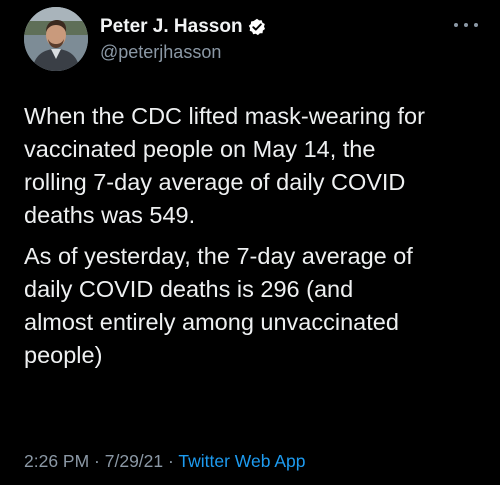  I want to click on tweet-meta: 2:26 PM · 7/29/21 · Twitter Web App, so click(165, 461).